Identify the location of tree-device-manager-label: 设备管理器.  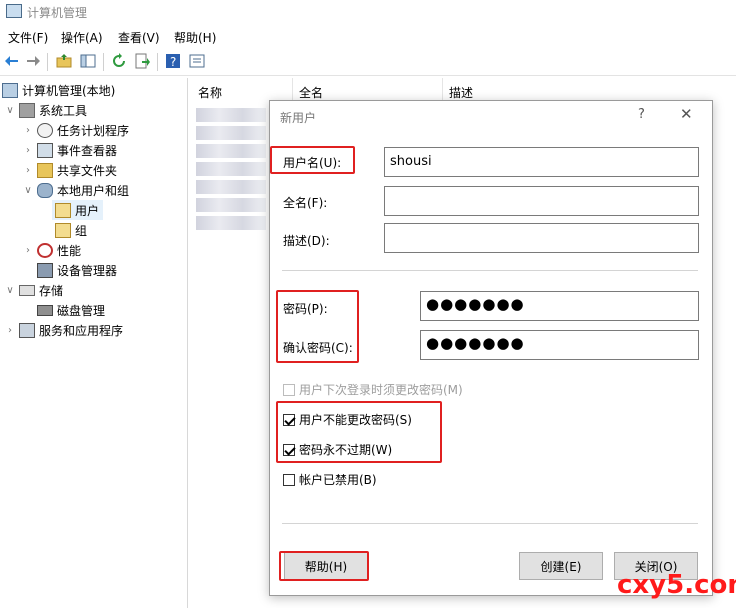
(87, 270).